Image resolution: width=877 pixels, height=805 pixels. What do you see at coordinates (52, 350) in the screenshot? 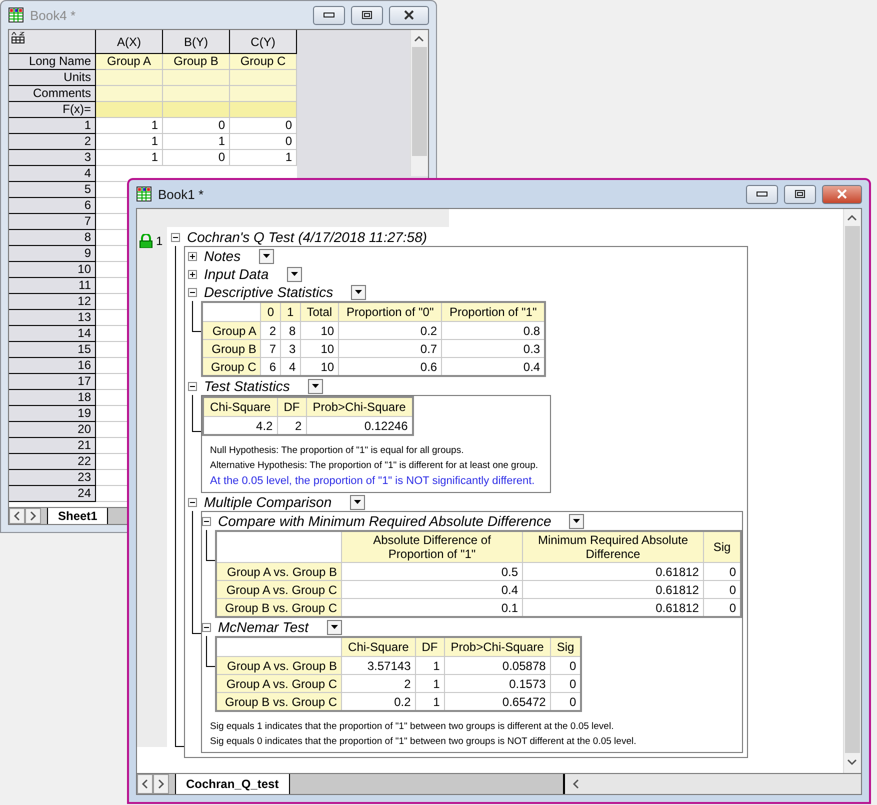
I see `row-number: 15` at bounding box center [52, 350].